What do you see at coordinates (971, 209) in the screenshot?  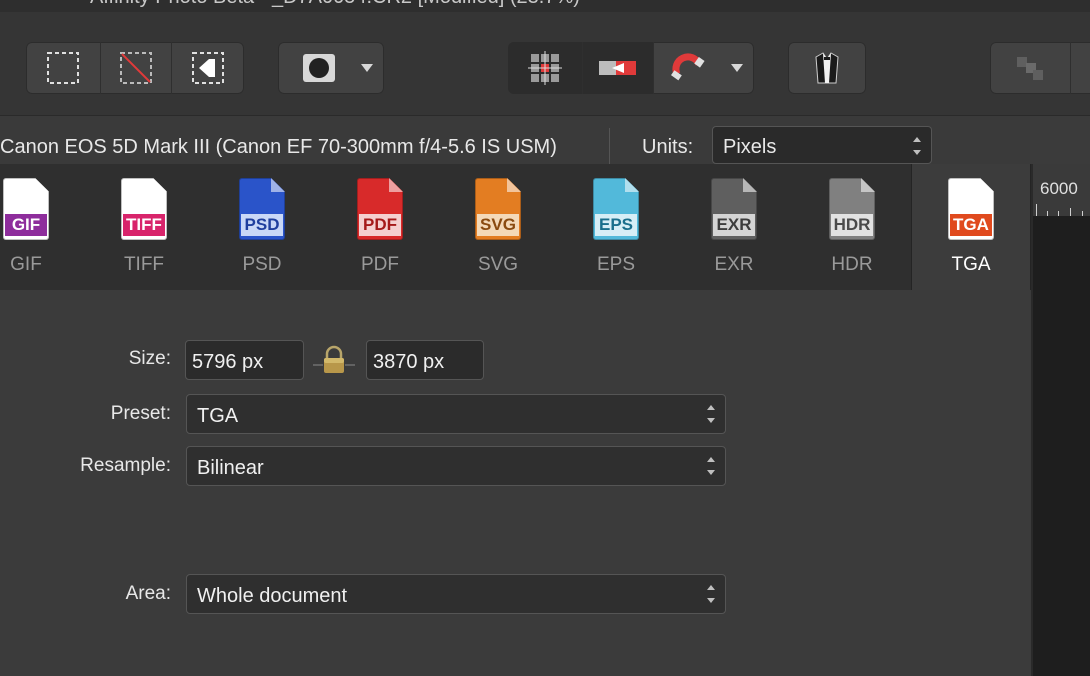 I see `tga-file-icon: TGA` at bounding box center [971, 209].